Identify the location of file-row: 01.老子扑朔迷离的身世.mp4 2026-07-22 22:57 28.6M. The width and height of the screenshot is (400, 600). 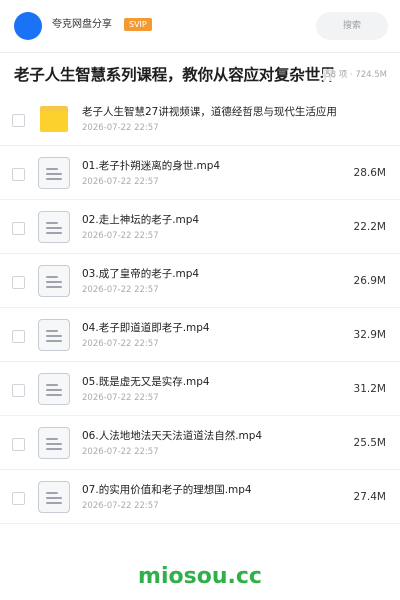
(200, 173).